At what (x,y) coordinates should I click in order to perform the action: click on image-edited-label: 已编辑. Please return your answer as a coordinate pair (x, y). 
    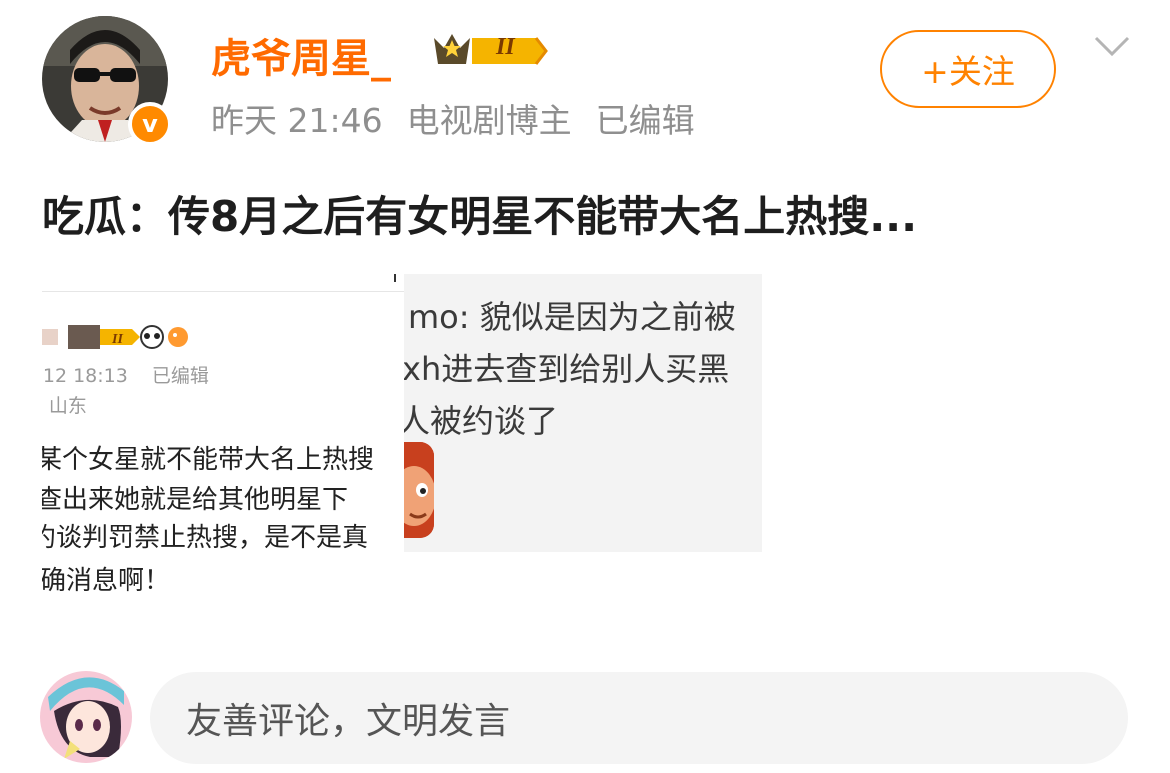
    Looking at the image, I should click on (180, 376).